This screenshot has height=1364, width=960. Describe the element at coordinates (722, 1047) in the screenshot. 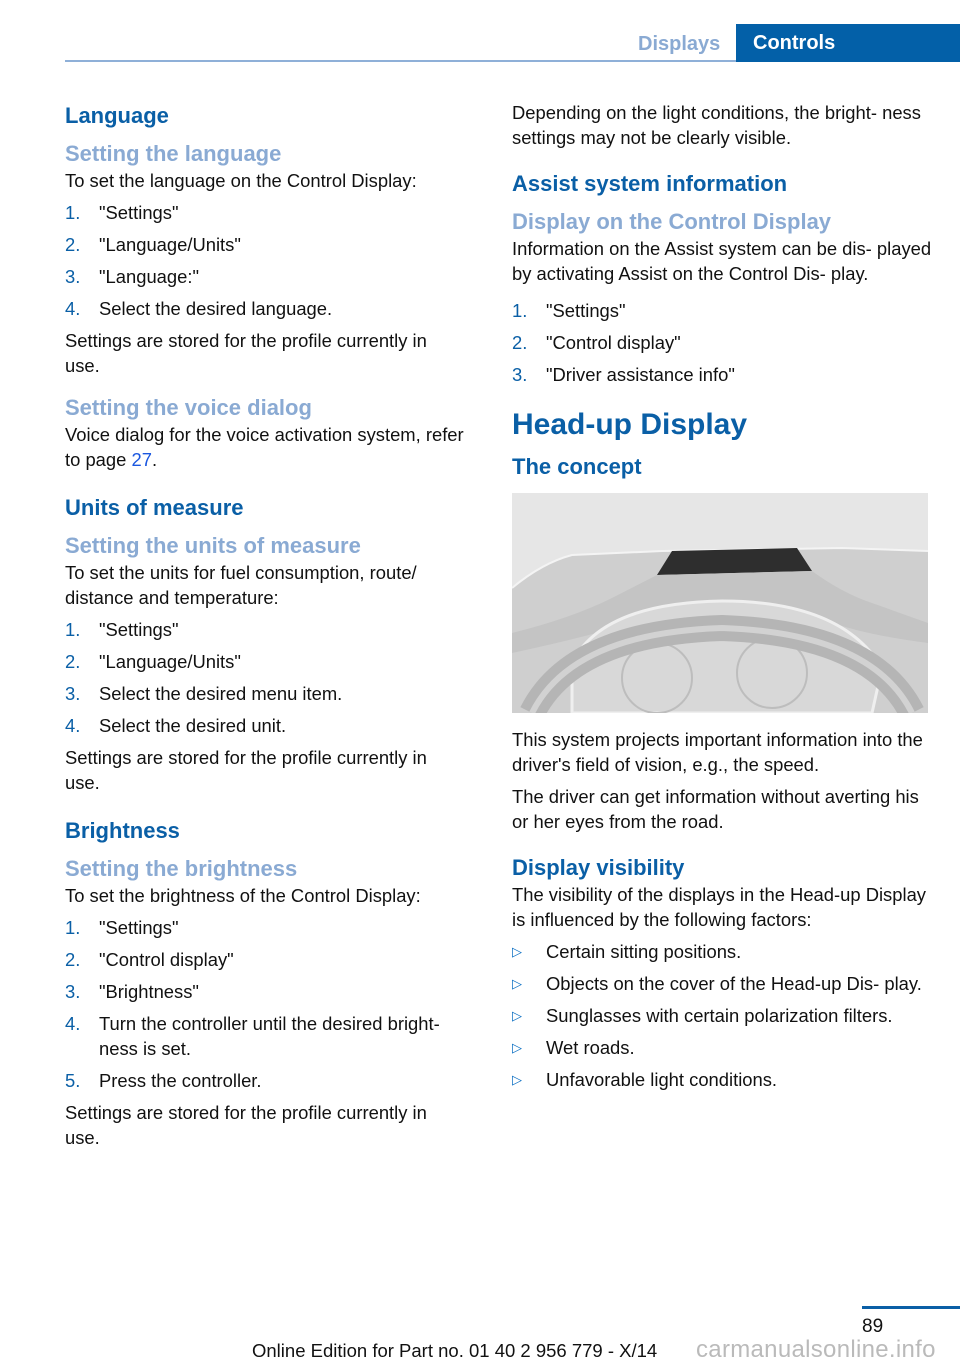

I see `factor-item: ▷ Wet roads.` at that location.